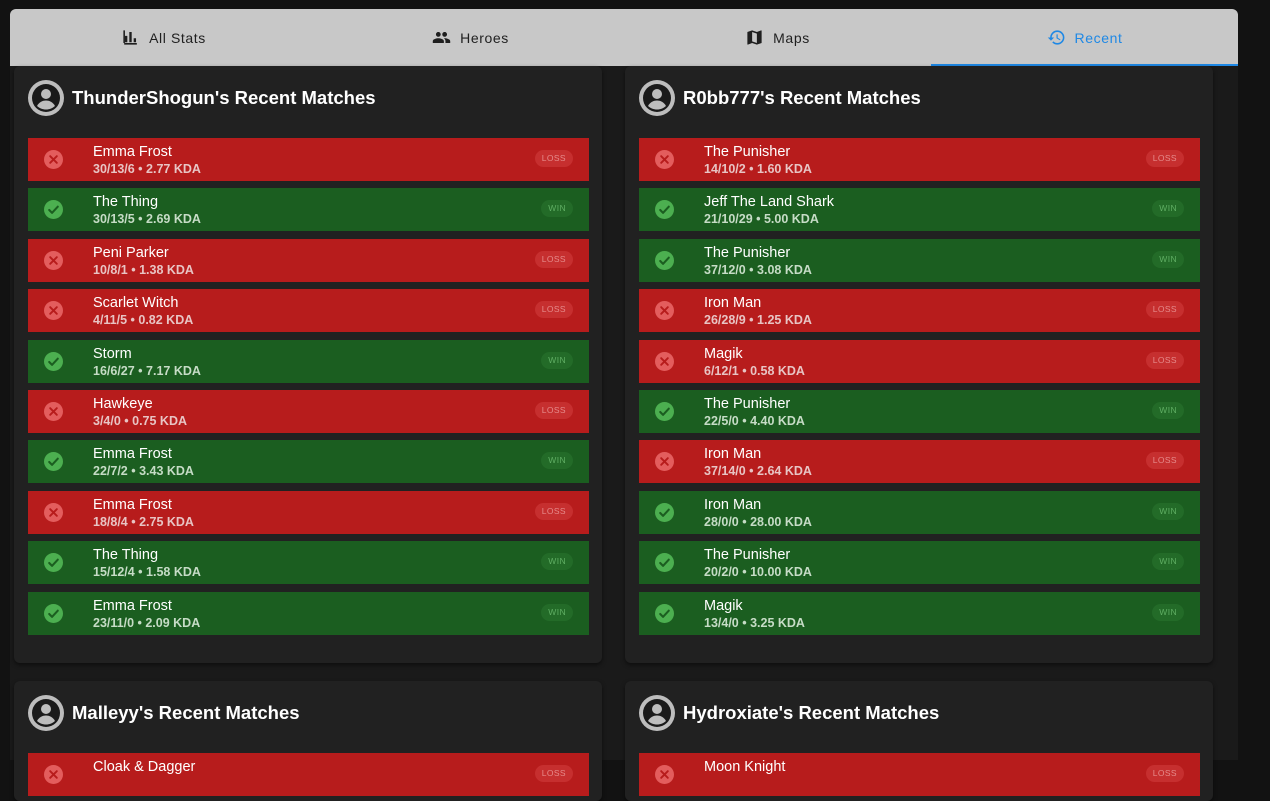  I want to click on match-row: Magik 13/4/0 • 3.25 KDA WIN, so click(919, 613).